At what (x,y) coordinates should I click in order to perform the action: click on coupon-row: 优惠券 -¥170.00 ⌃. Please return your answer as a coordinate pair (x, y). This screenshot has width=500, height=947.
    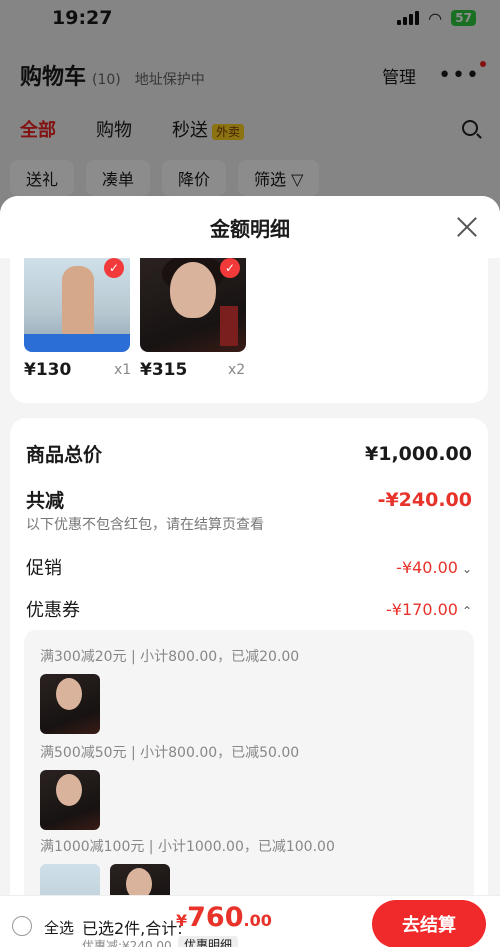
    Looking at the image, I should click on (249, 609).